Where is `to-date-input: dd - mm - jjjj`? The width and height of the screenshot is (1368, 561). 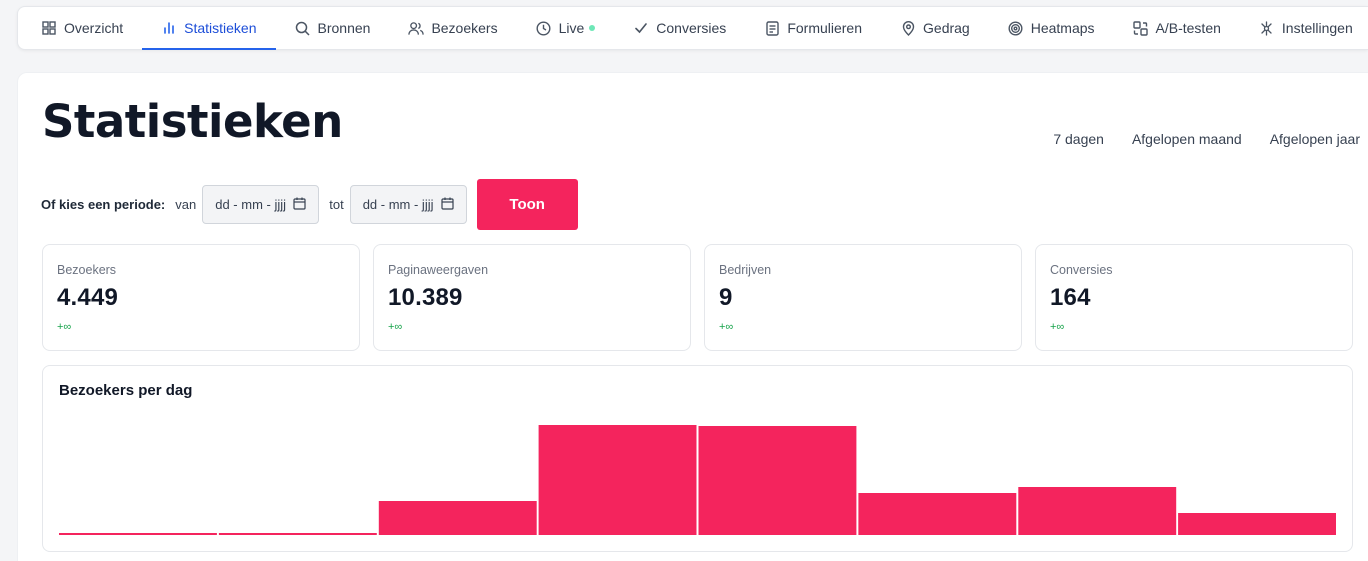 to-date-input: dd - mm - jjjj is located at coordinates (408, 204).